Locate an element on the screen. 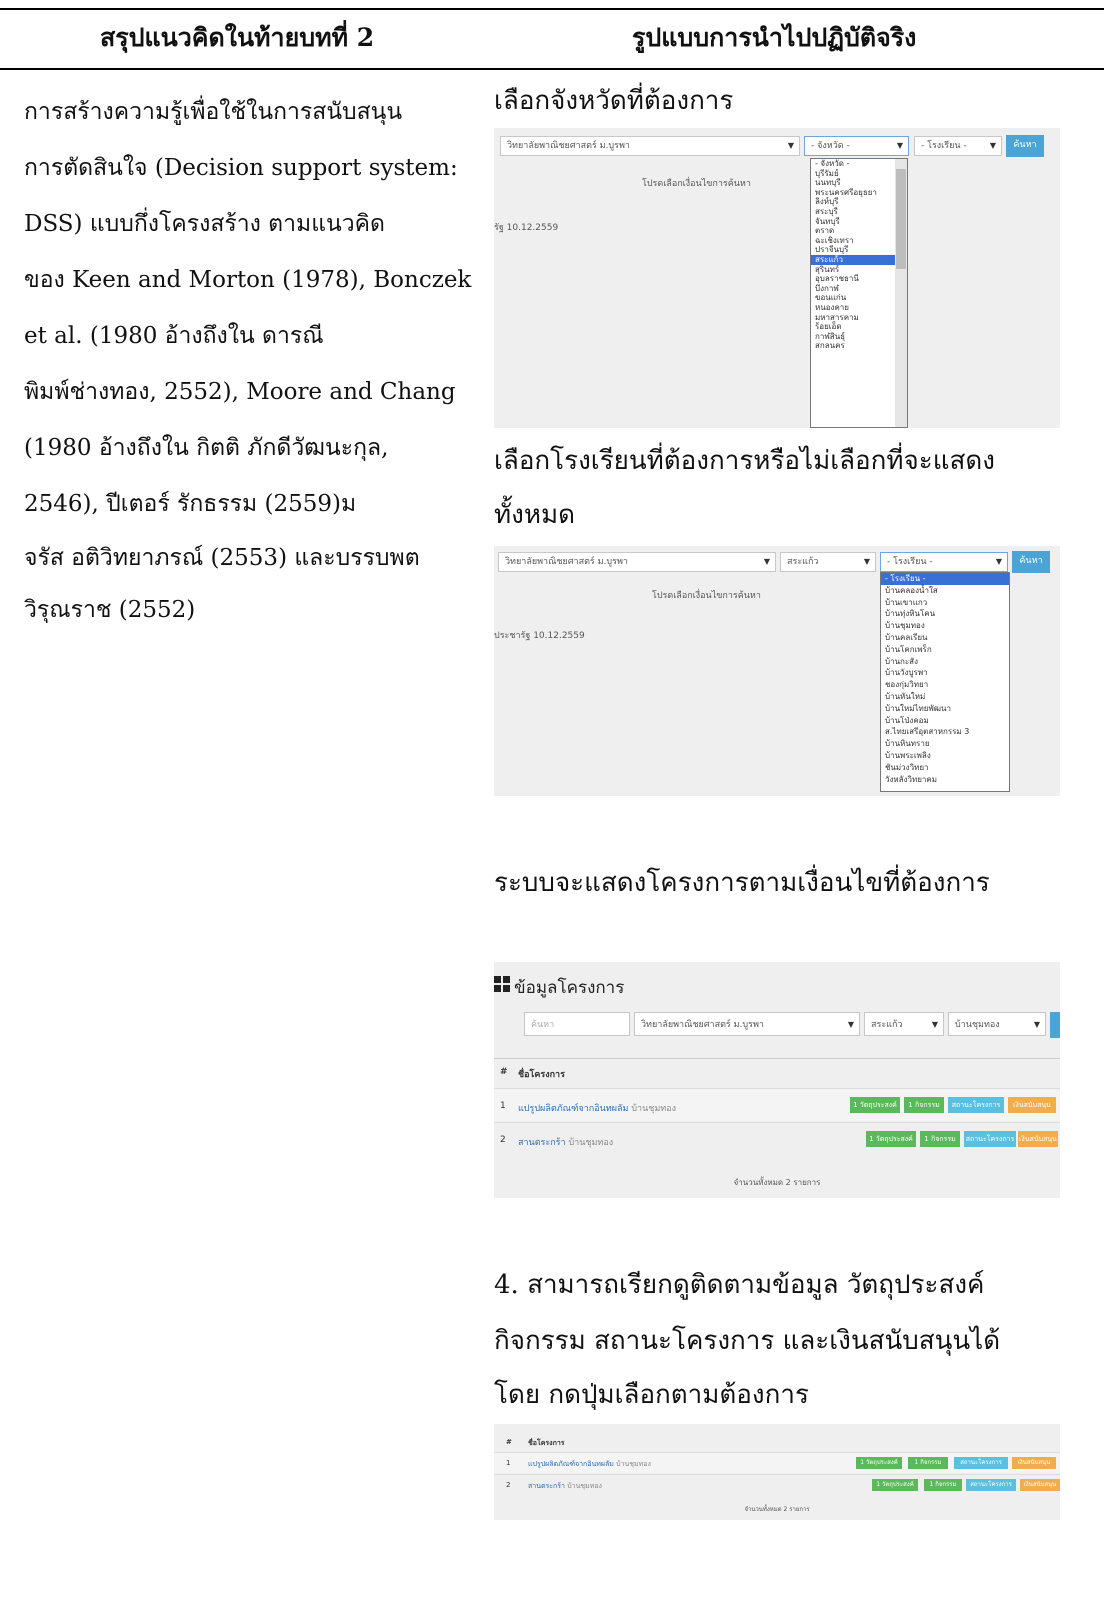  school-option-selected: - โรงเรียน - is located at coordinates (945, 579).